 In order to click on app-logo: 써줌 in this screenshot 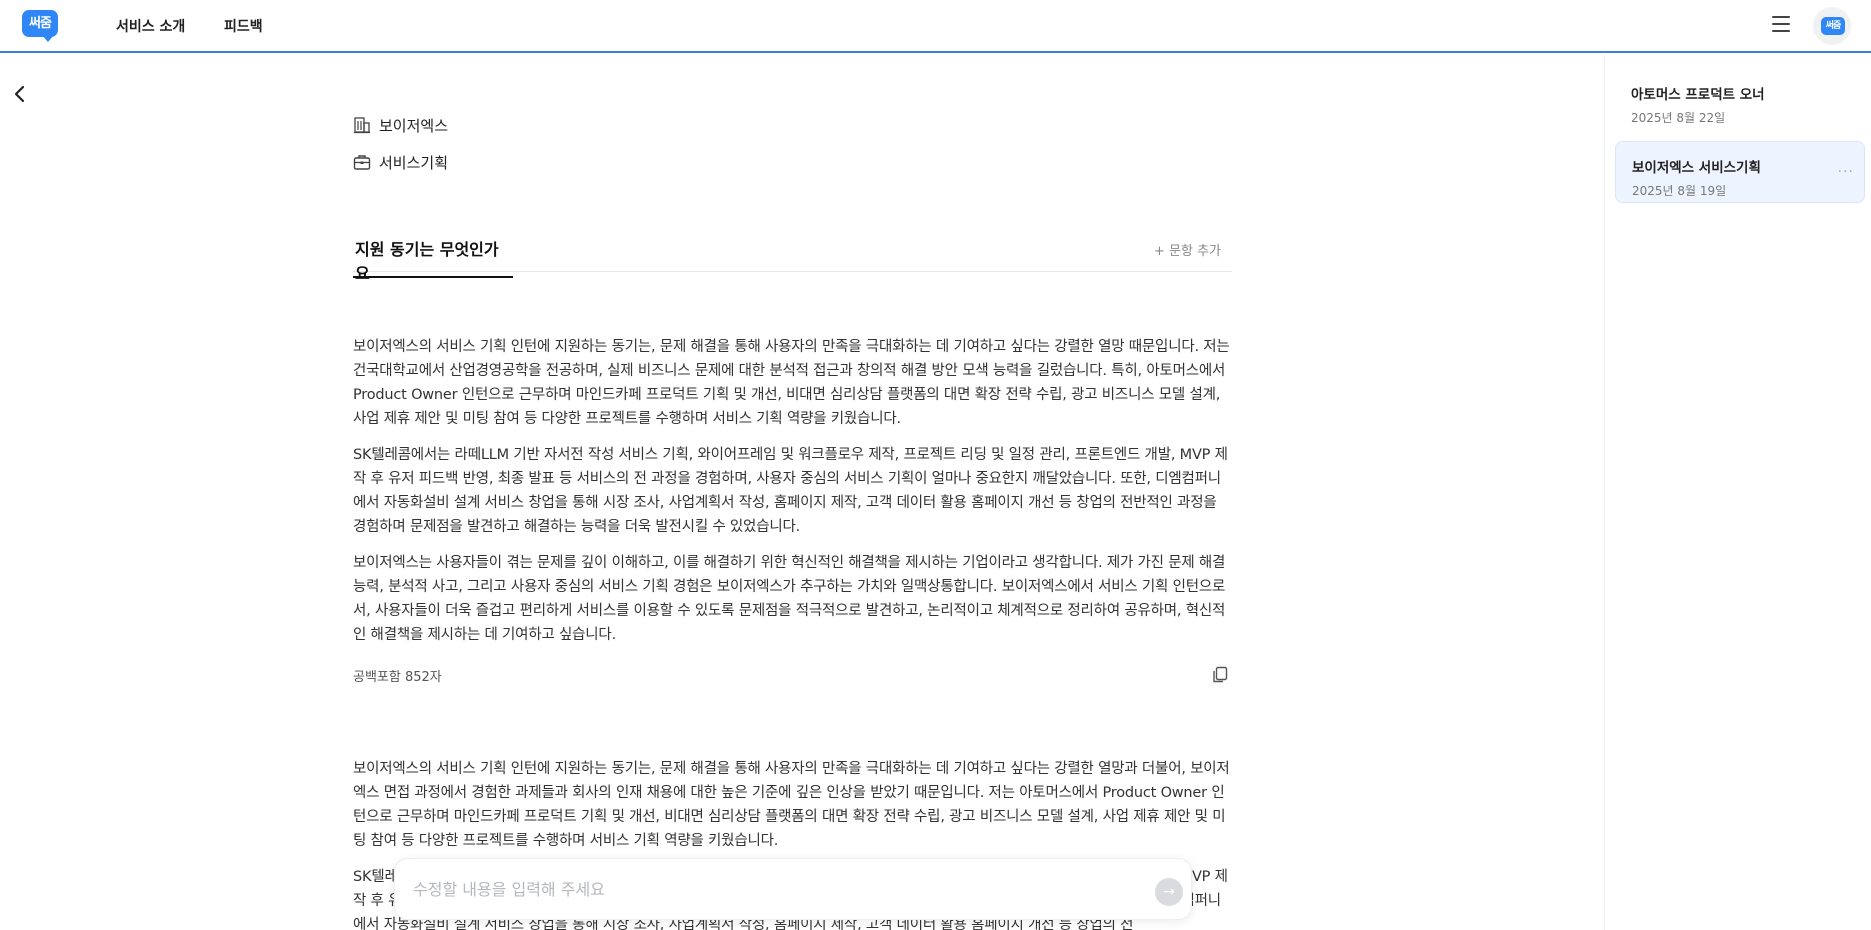, I will do `click(40, 26)`.